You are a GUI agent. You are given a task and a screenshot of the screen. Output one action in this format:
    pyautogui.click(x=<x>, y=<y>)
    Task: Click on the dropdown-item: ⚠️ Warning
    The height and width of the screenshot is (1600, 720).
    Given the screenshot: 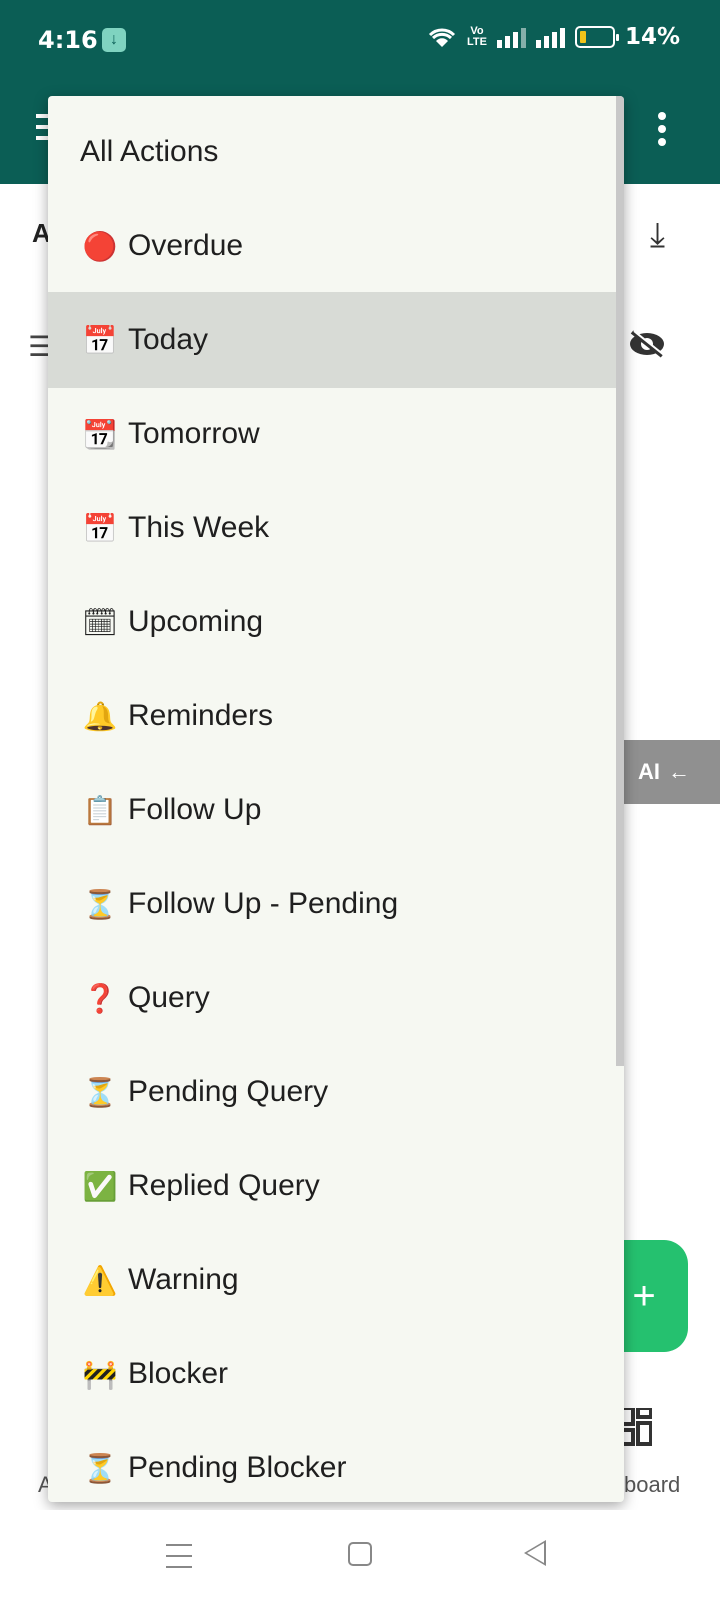 What is the action you would take?
    pyautogui.click(x=332, y=1280)
    